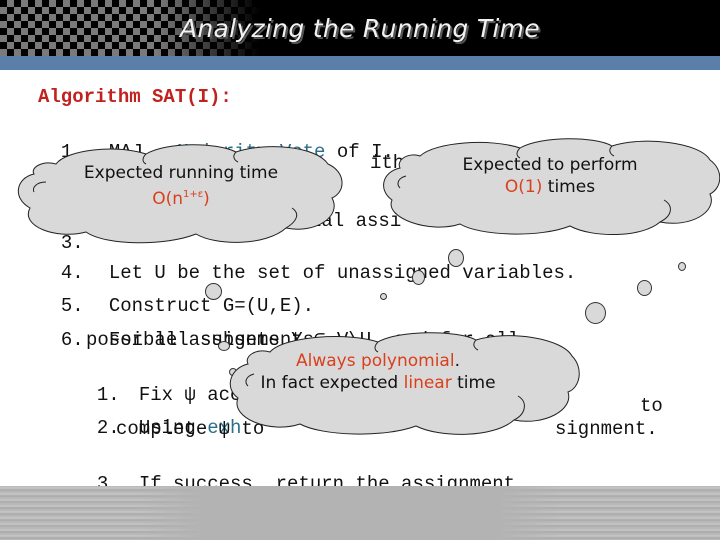 The width and height of the screenshot is (720, 540). Describe the element at coordinates (206, 199) in the screenshot. I see `big-o-close: )` at that location.